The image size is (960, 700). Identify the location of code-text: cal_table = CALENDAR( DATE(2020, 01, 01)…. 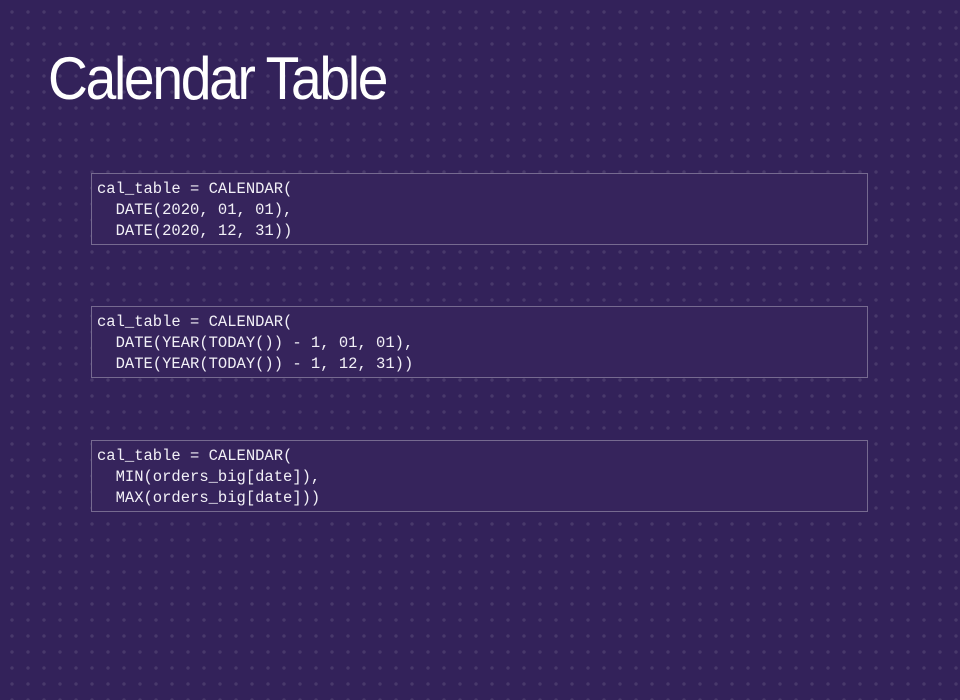
(482, 210).